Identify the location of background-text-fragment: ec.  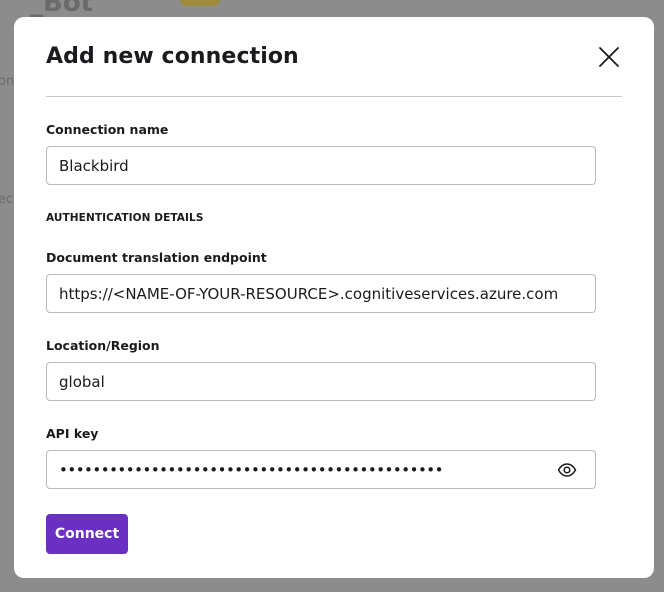
(7, 199).